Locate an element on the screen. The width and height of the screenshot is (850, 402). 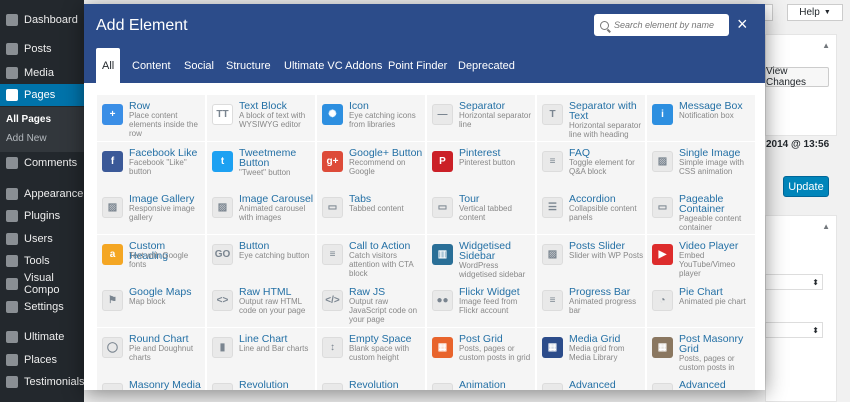
element-card-progress-bar: ≡ Progress Bar Animated progress bar is located at coordinates (591, 304).